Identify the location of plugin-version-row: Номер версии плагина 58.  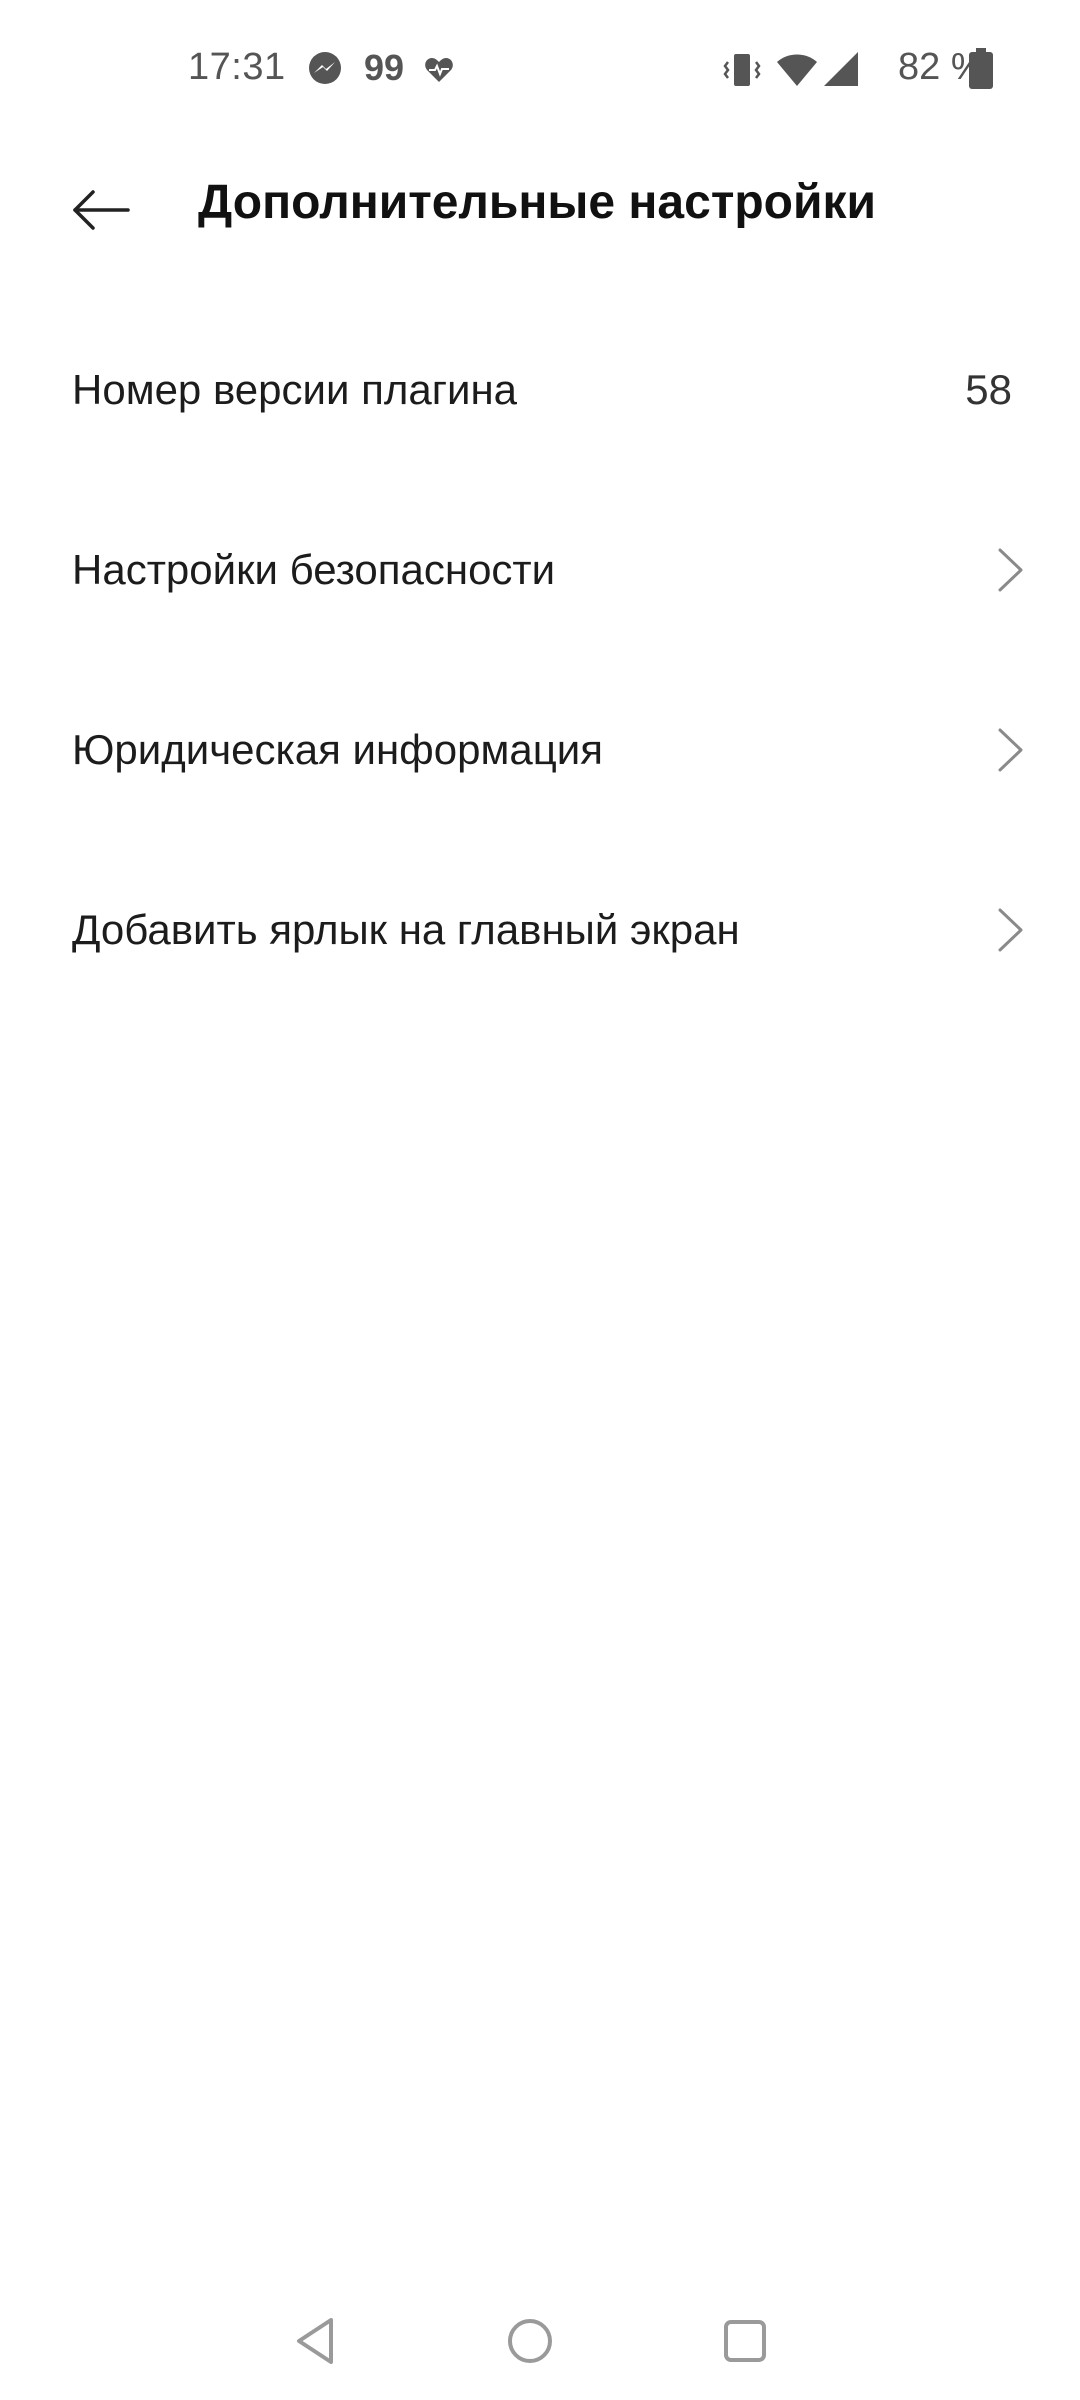
(540, 390).